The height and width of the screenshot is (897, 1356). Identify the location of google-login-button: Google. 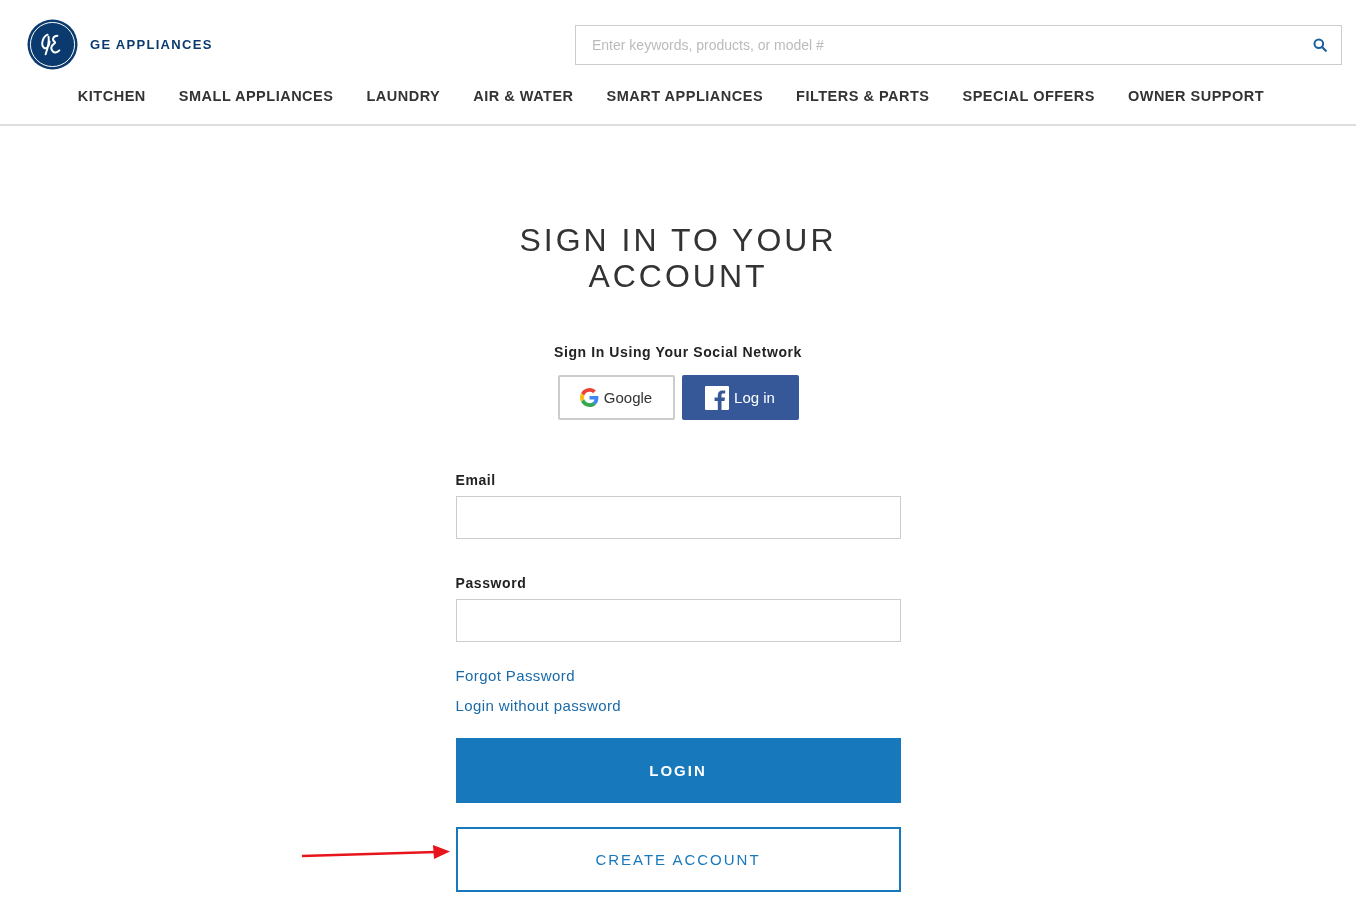
(616, 397).